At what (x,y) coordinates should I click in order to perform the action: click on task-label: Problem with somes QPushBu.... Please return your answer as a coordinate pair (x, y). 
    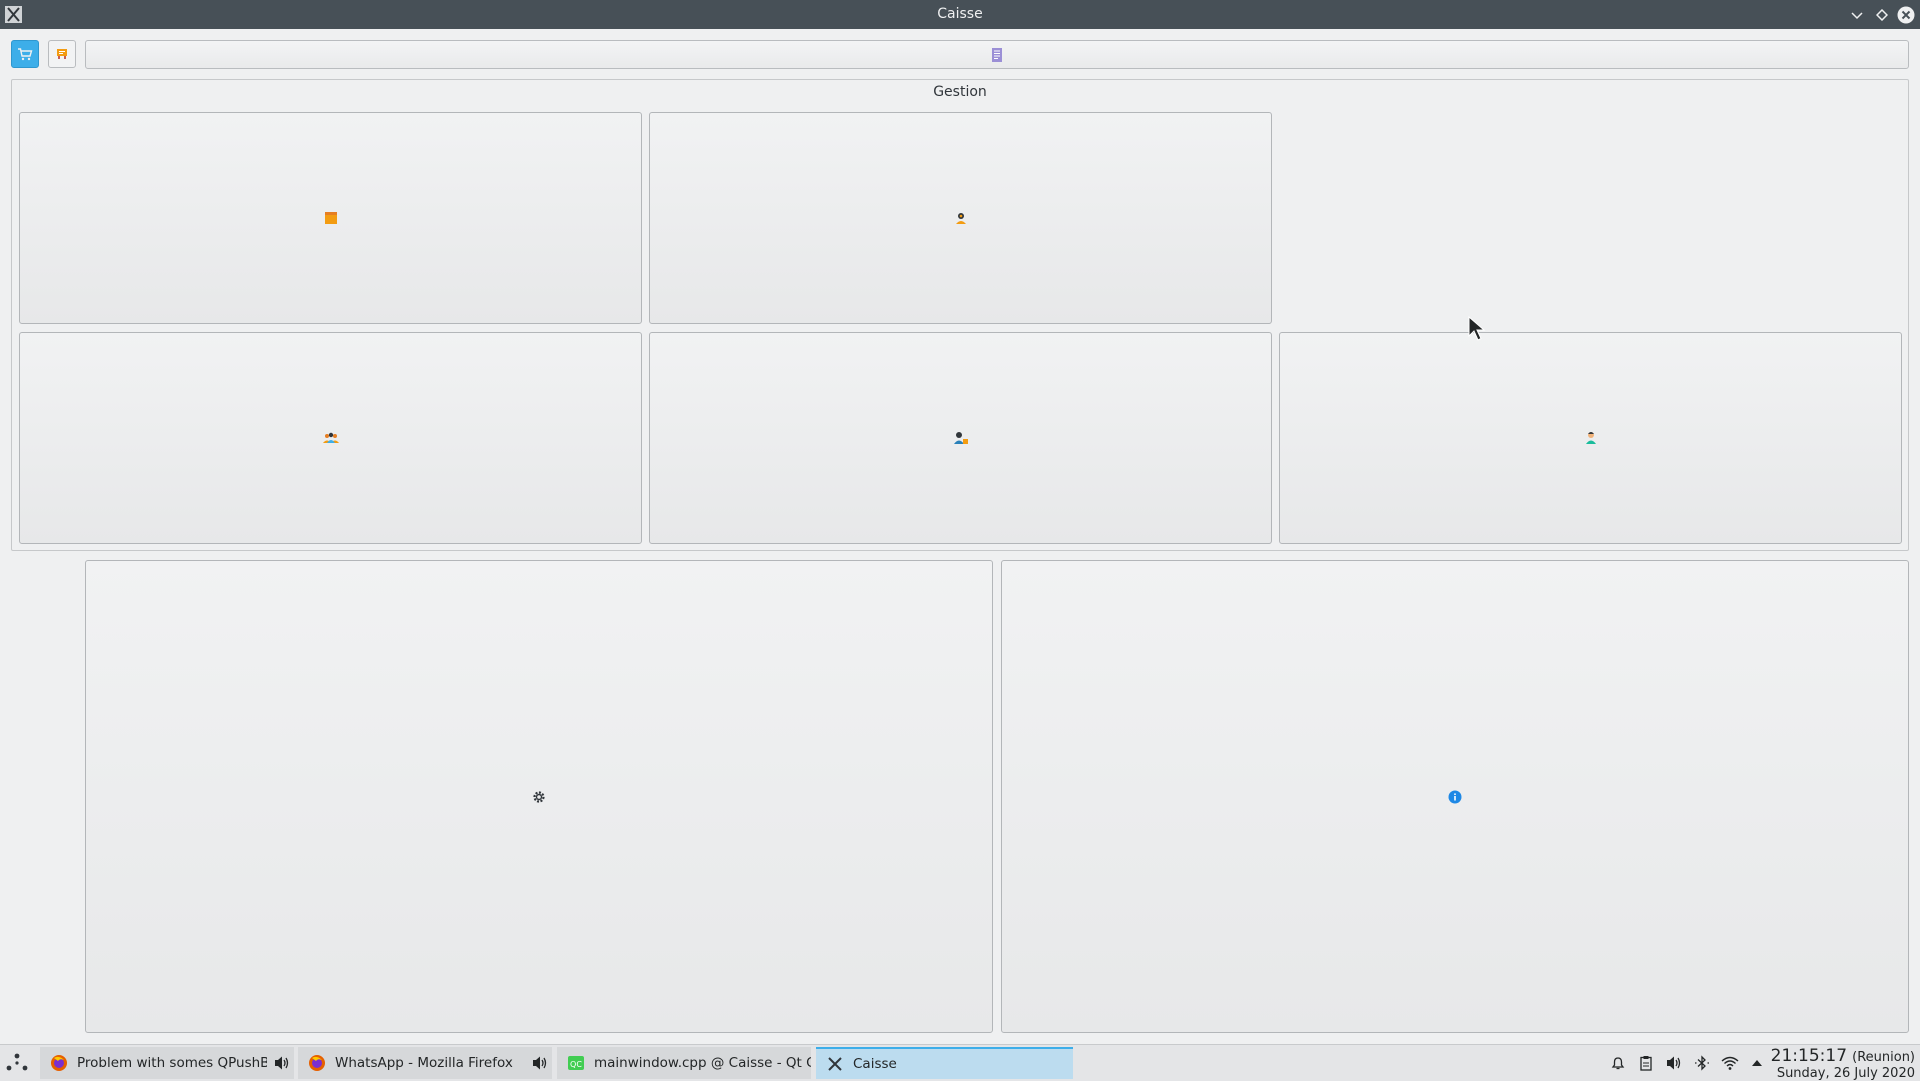
    Looking at the image, I should click on (172, 1063).